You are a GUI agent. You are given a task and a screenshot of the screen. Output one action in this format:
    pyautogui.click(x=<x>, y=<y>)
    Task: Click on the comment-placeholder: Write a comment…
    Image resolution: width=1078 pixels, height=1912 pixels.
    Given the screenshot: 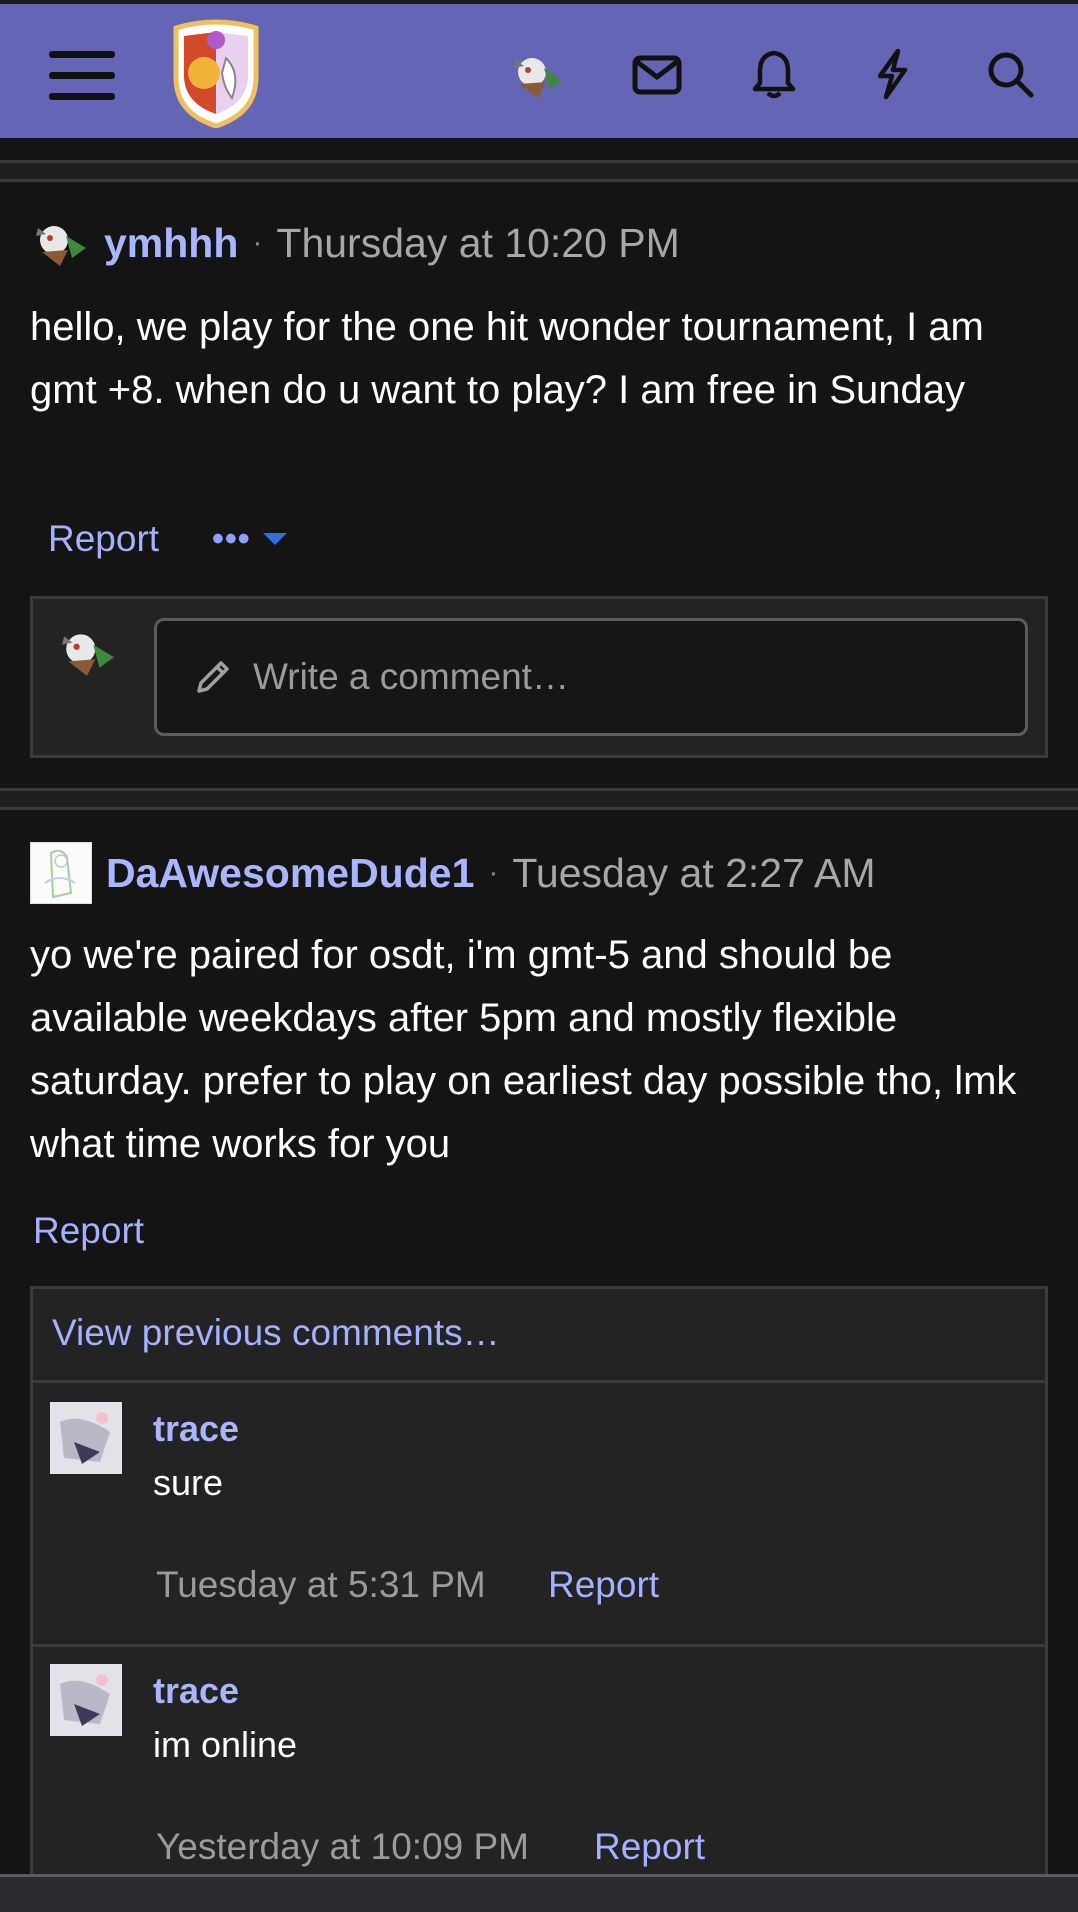 What is the action you would take?
    pyautogui.click(x=411, y=676)
    